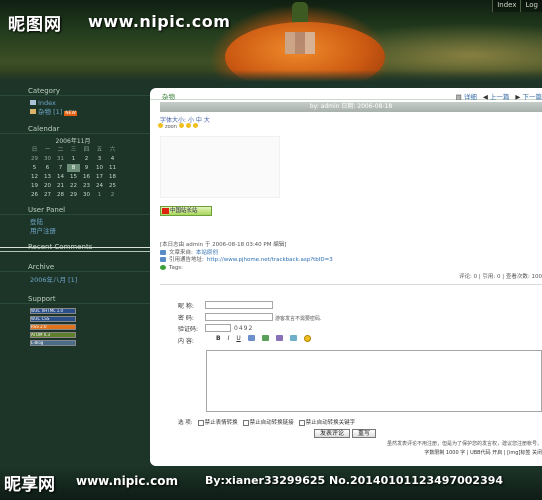  Describe the element at coordinates (207, 254) in the screenshot. I see `source-link: 本站原创` at that location.